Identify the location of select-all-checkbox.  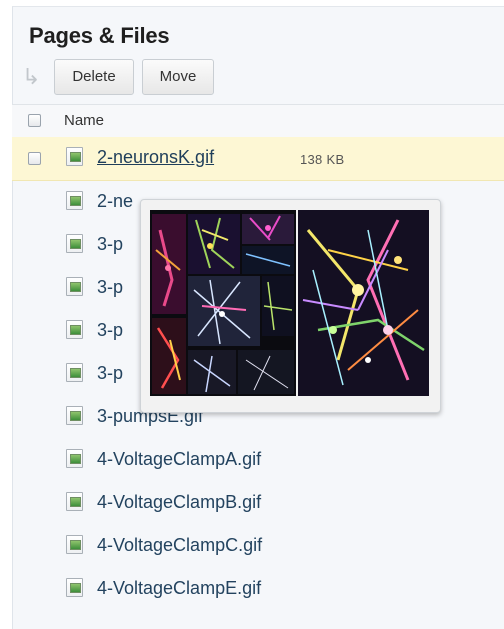
(34, 120).